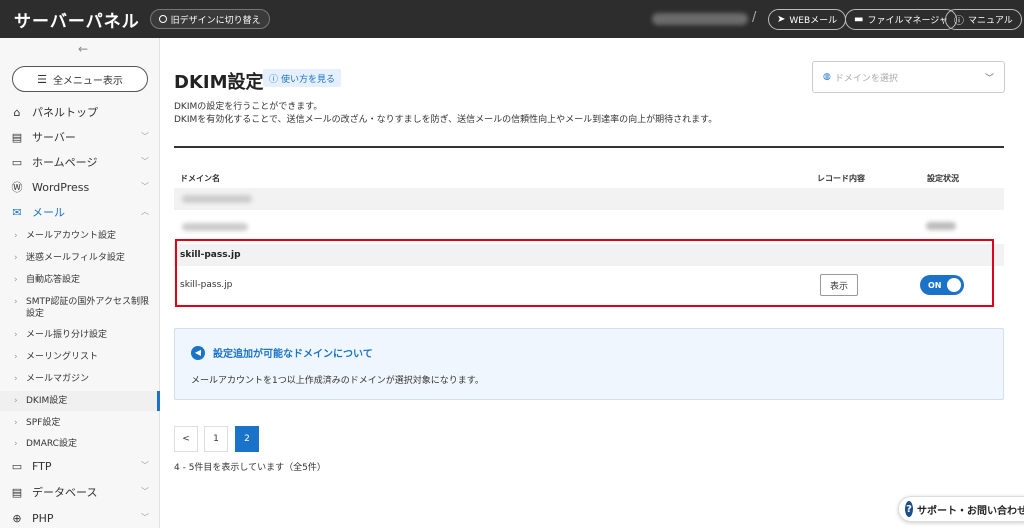 Image resolution: width=1024 pixels, height=530 pixels. I want to click on sidebar-item-wordpress: Ⓦ WordPress ﹀, so click(79, 187).